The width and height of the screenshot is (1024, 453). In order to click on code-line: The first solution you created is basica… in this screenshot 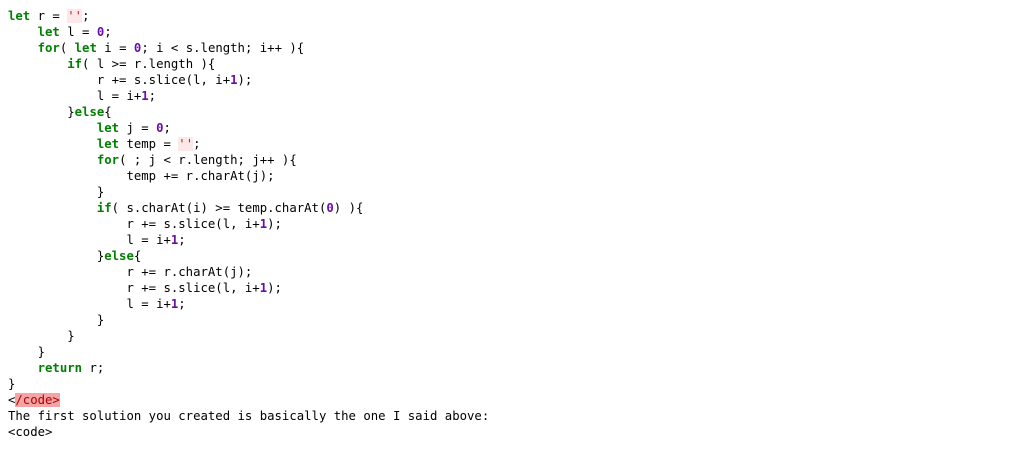, I will do `click(248, 416)`.